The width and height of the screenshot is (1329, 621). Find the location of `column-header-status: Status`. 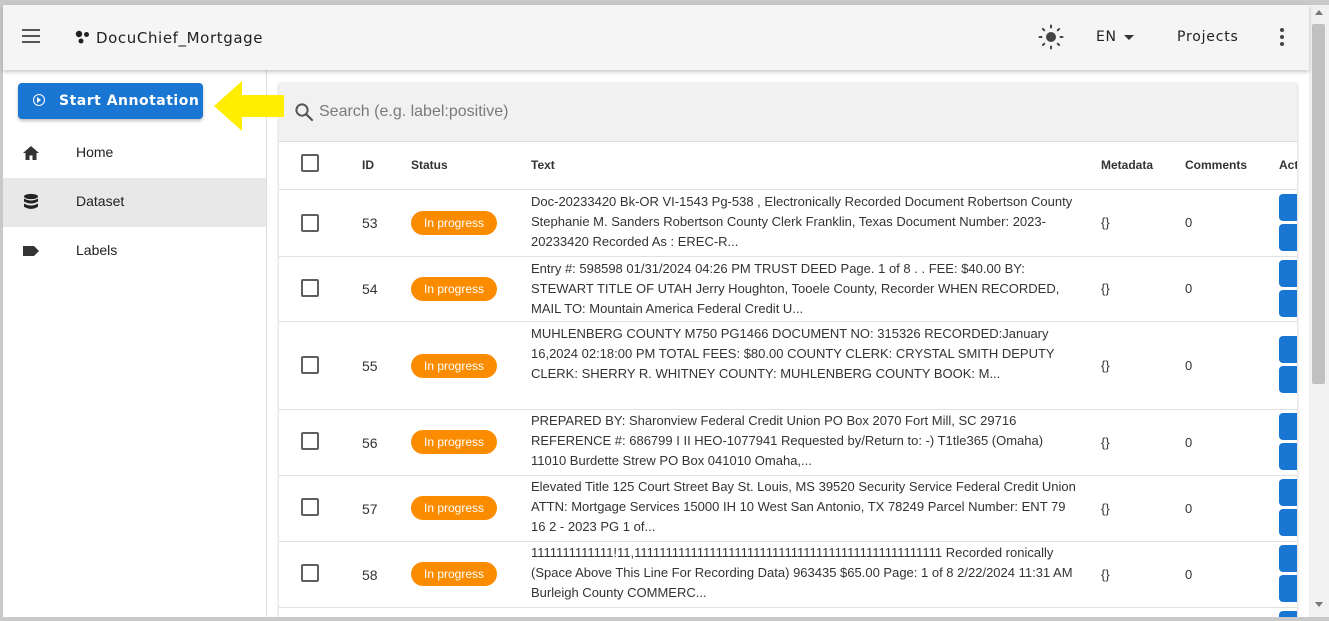

column-header-status: Status is located at coordinates (429, 165).